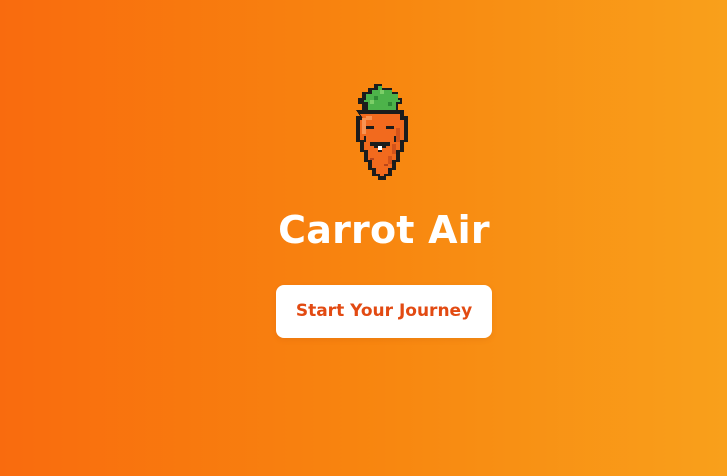 This screenshot has height=476, width=727. What do you see at coordinates (380, 131) in the screenshot?
I see `carrot-mascot-icon` at bounding box center [380, 131].